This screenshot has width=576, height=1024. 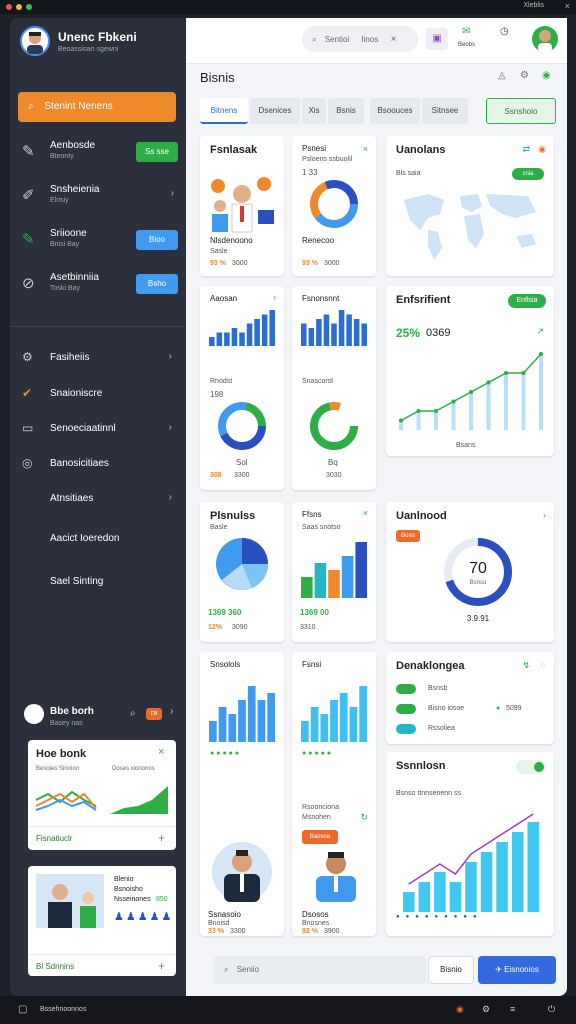 What do you see at coordinates (9, 7) in the screenshot?
I see `close-dot-icon` at bounding box center [9, 7].